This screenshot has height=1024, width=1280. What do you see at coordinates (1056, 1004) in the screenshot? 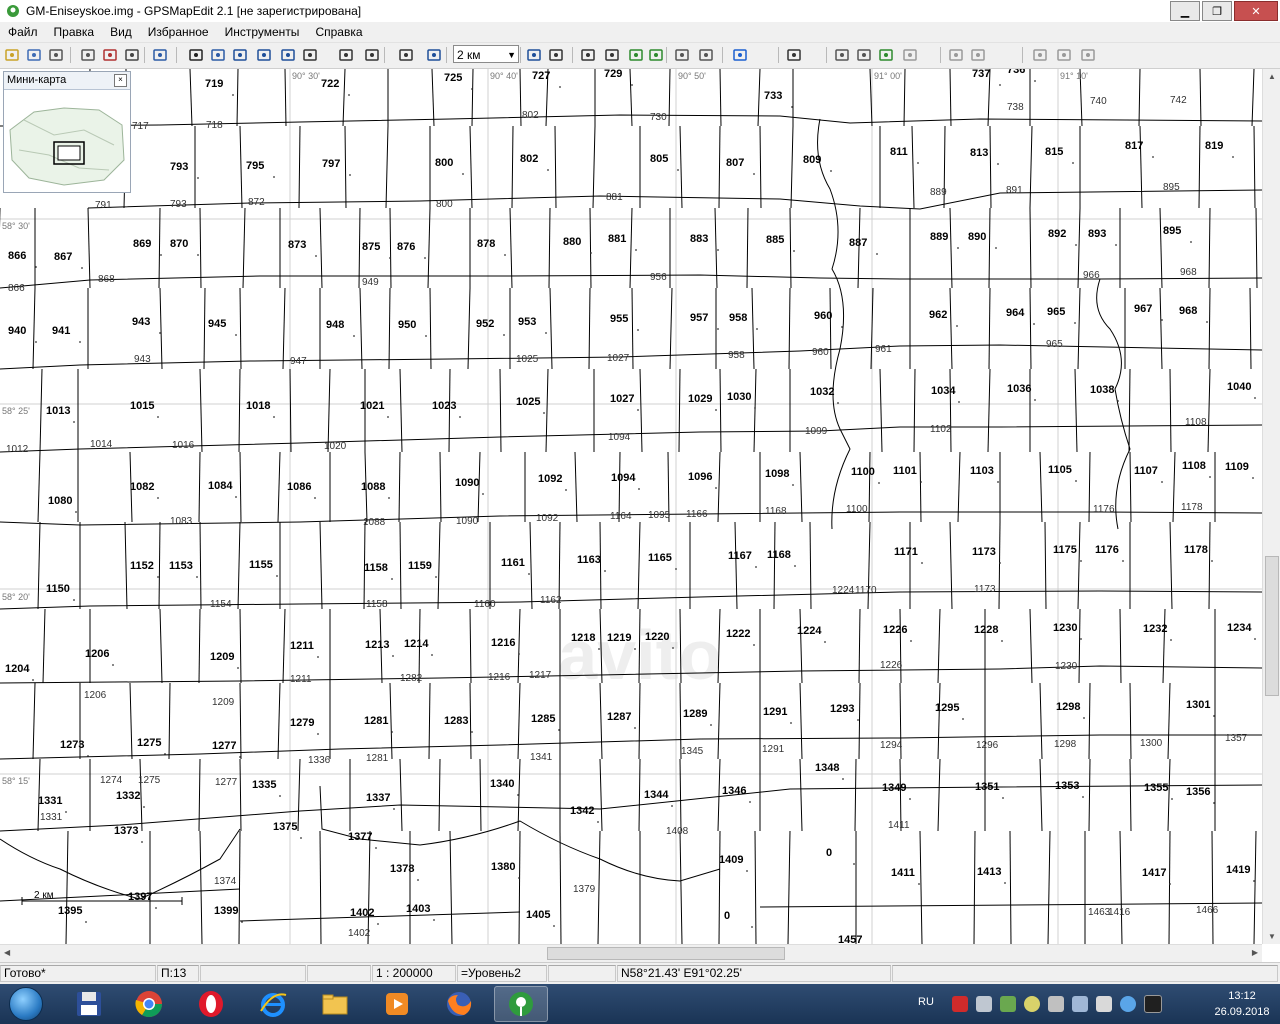
I see `tray-usb-icon` at bounding box center [1056, 1004].